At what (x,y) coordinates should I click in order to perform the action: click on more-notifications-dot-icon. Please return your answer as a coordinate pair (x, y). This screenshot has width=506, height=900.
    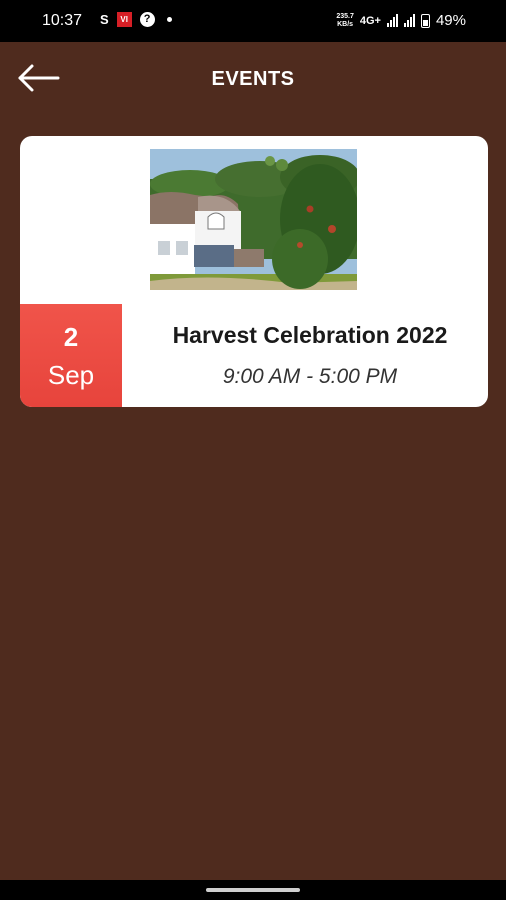
    Looking at the image, I should click on (169, 19).